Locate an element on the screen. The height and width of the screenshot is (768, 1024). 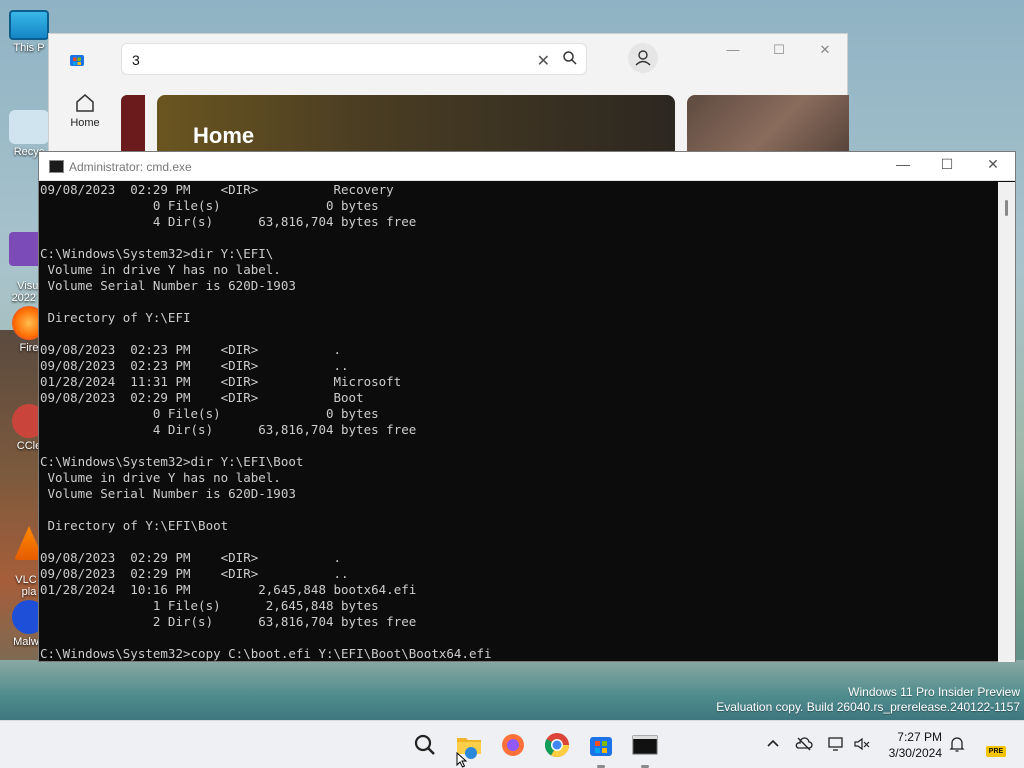
volume-muted-icon is located at coordinates (862, 744).